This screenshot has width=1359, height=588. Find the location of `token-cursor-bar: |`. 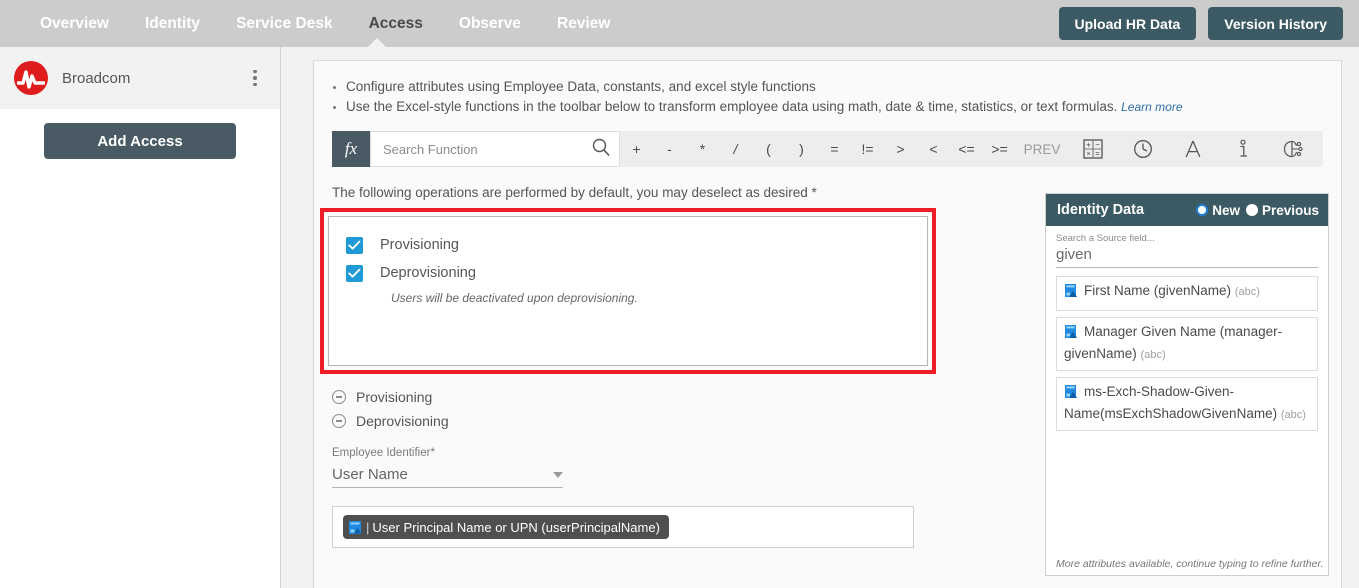

token-cursor-bar: | is located at coordinates (368, 527).